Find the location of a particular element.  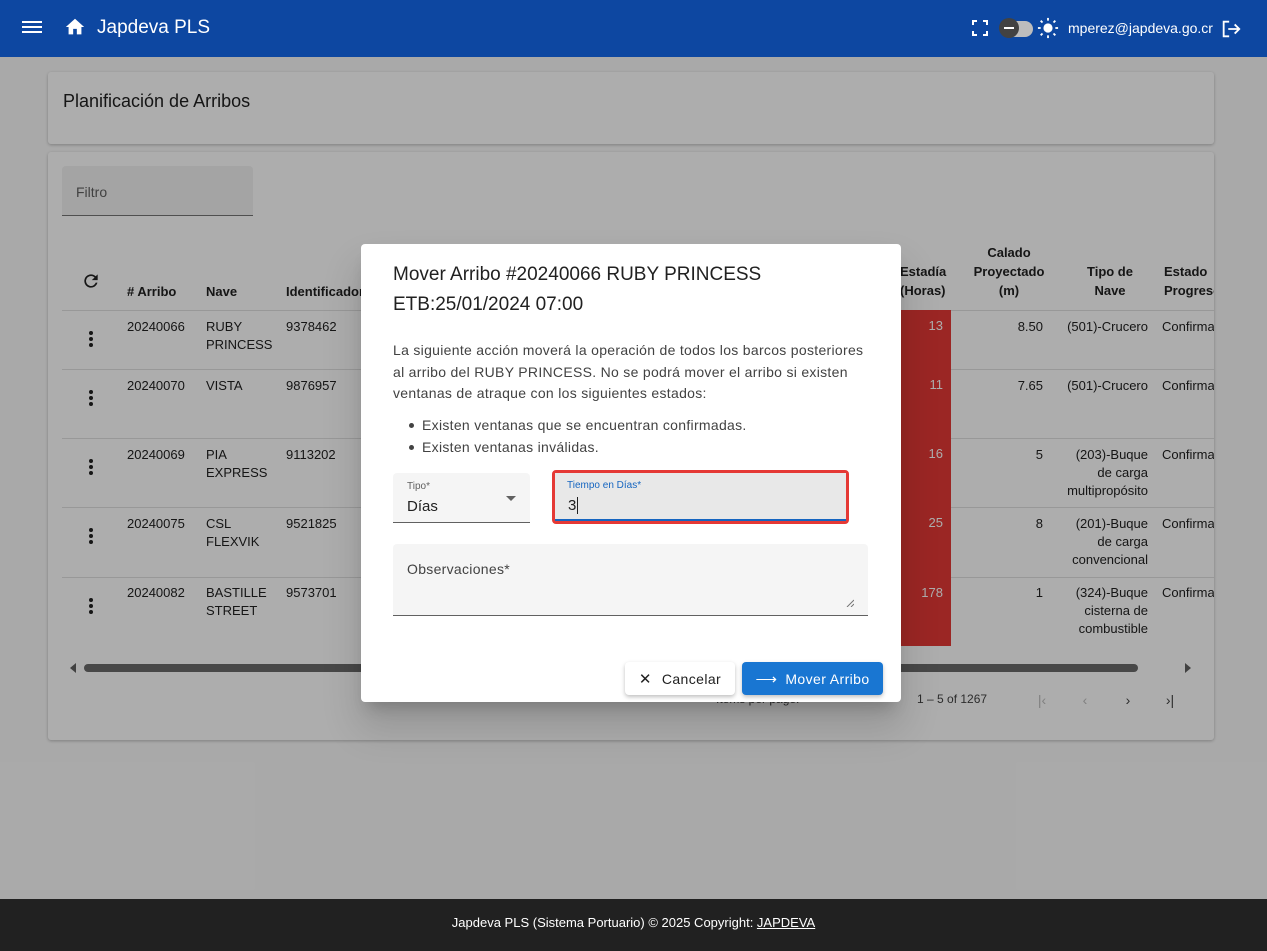

dialog-bullet: Existen ventanas inválidas. is located at coordinates (635, 448).